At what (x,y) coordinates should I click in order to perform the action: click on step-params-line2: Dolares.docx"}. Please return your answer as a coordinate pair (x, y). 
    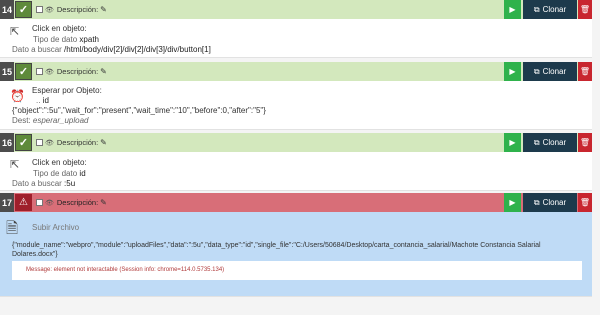
    Looking at the image, I should click on (35, 254).